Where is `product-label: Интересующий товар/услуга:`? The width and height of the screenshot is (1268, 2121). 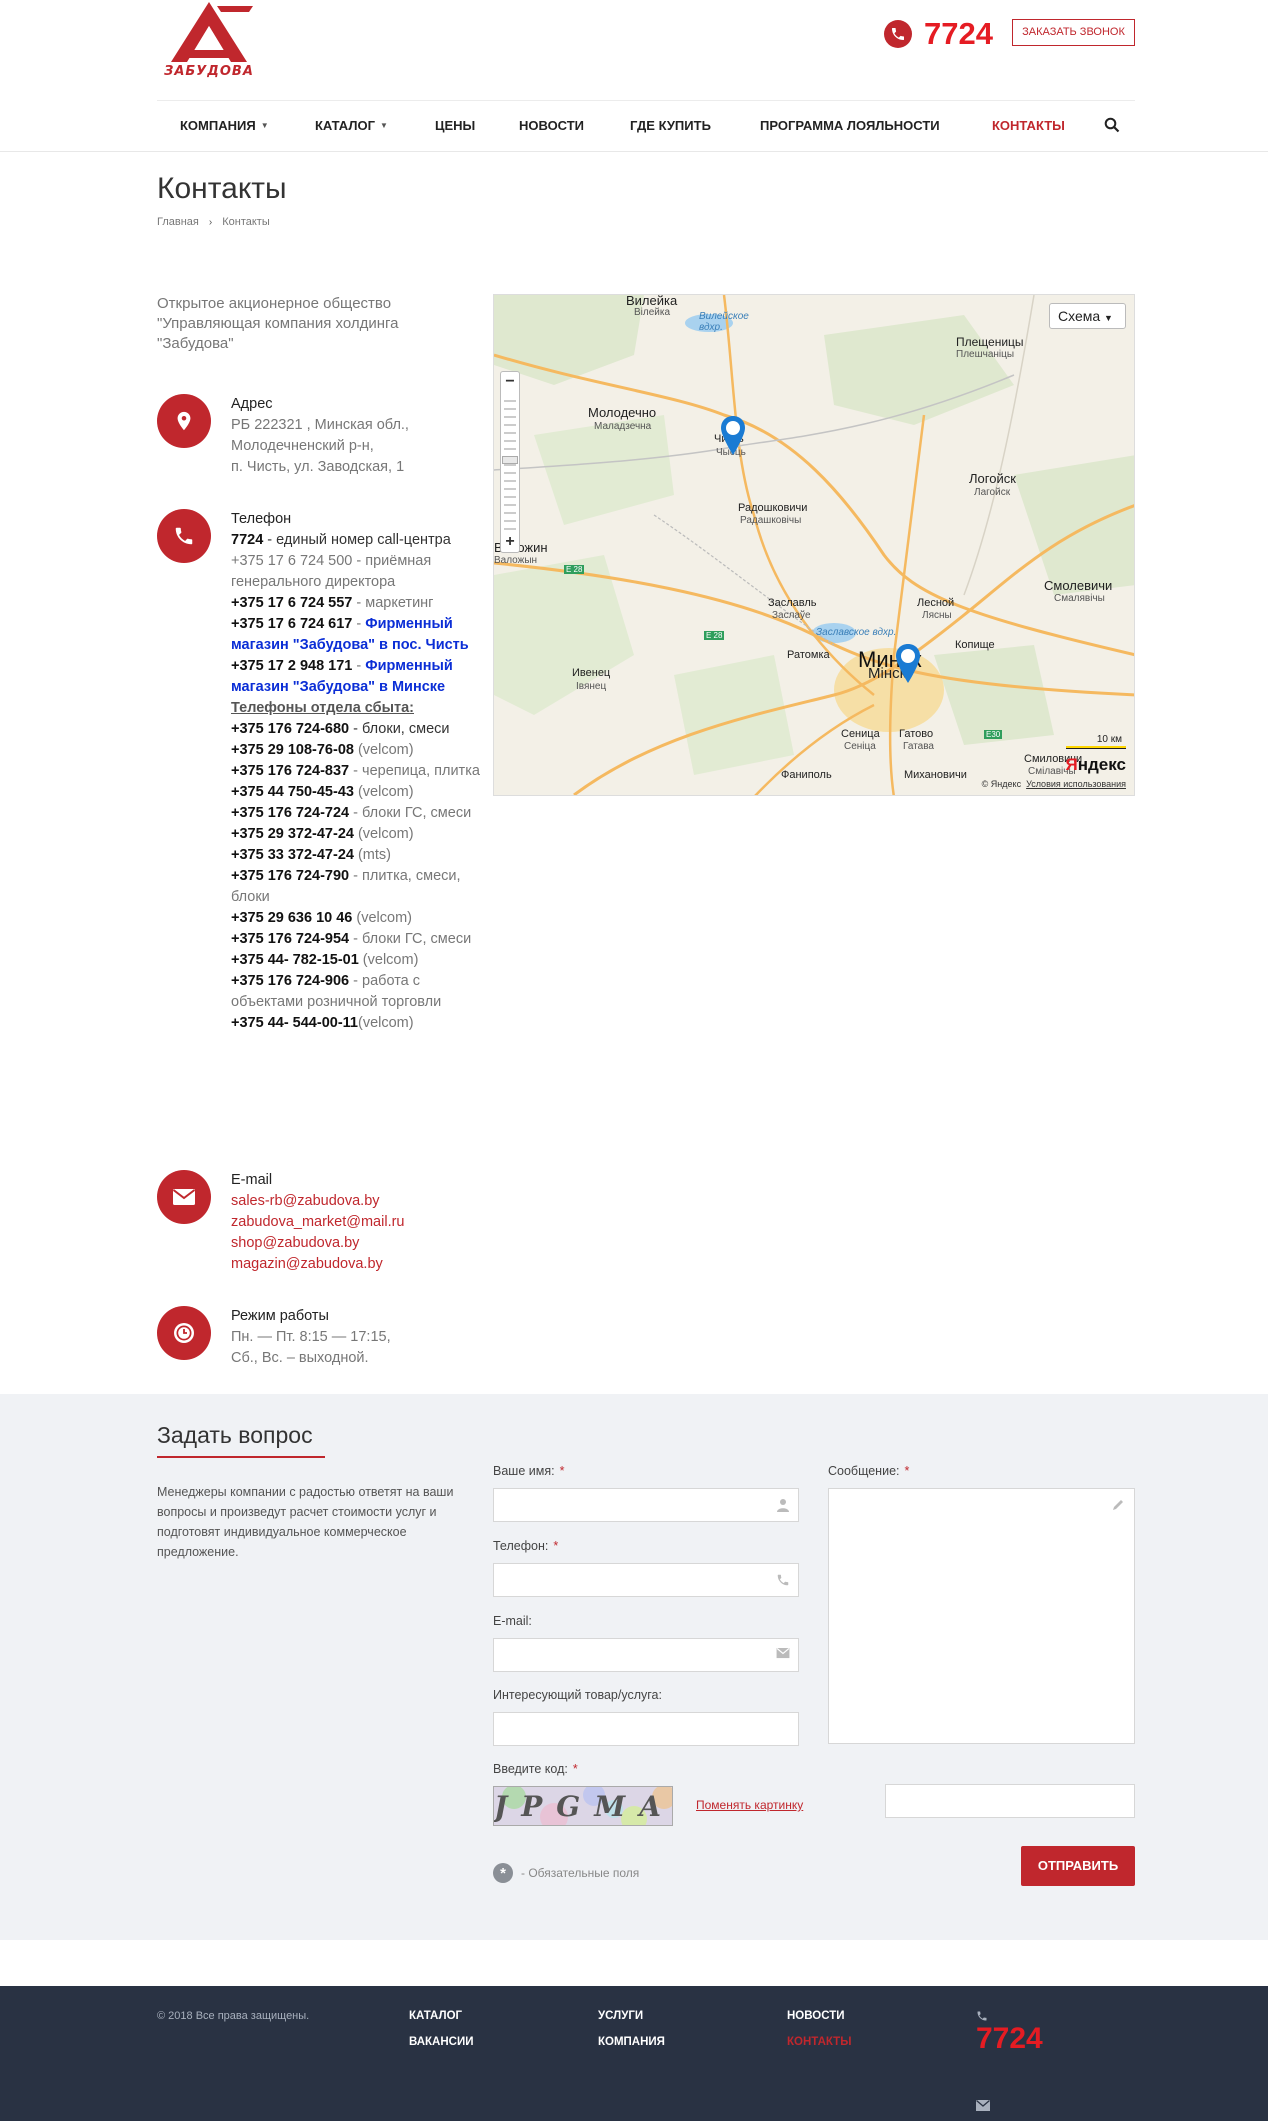
product-label: Интересующий товар/услуга: is located at coordinates (577, 1695).